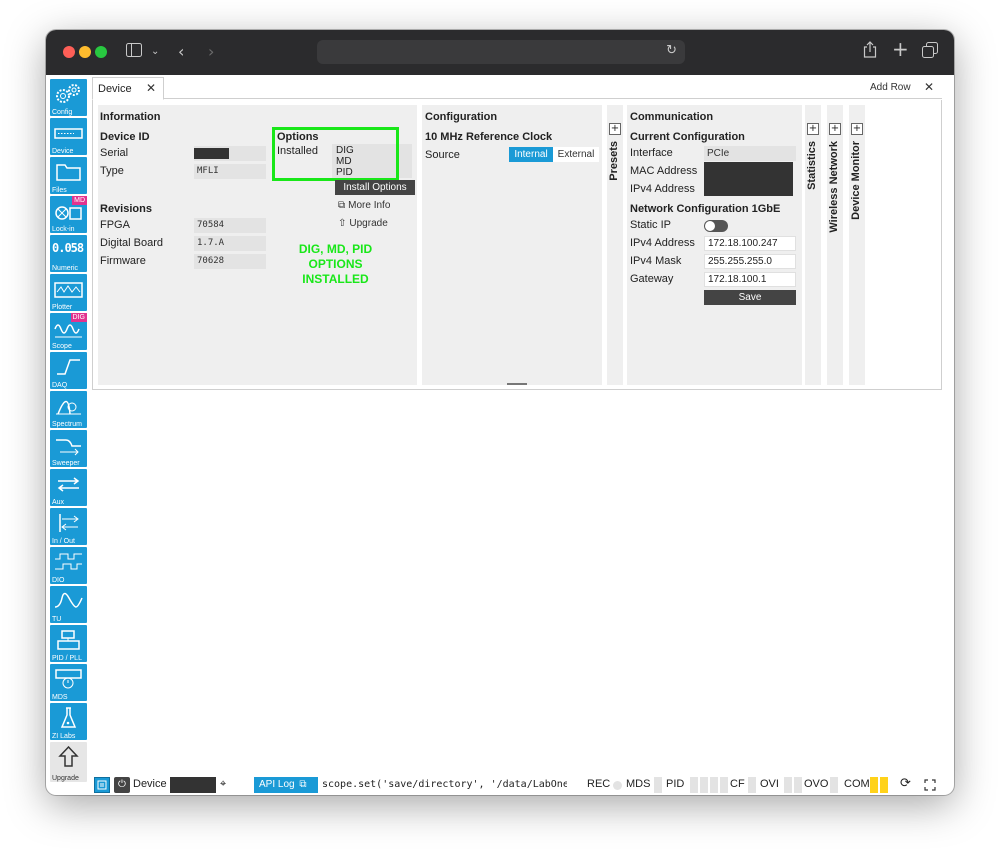  What do you see at coordinates (68, 762) in the screenshot?
I see `sidebar-item-upgrade: Upgrade` at bounding box center [68, 762].